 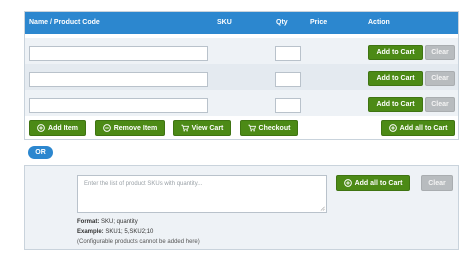 I want to click on resize-grip-icon, so click(x=322, y=208).